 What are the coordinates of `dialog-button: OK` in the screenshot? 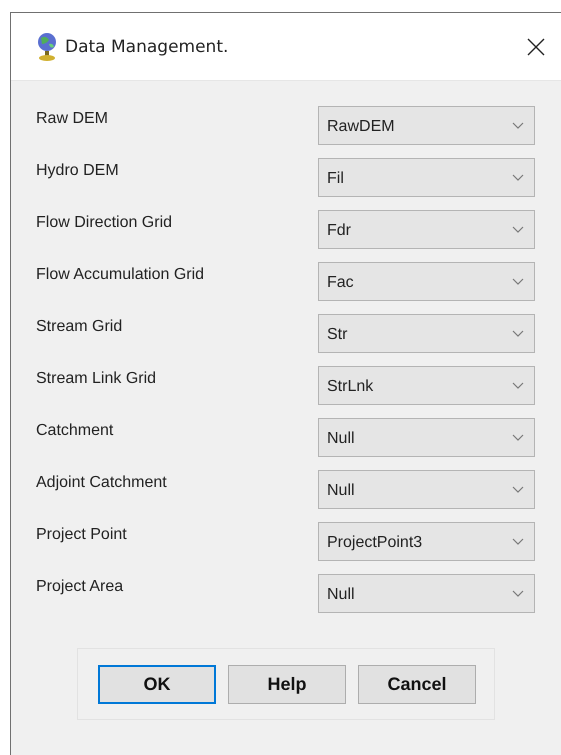 It's located at (157, 684).